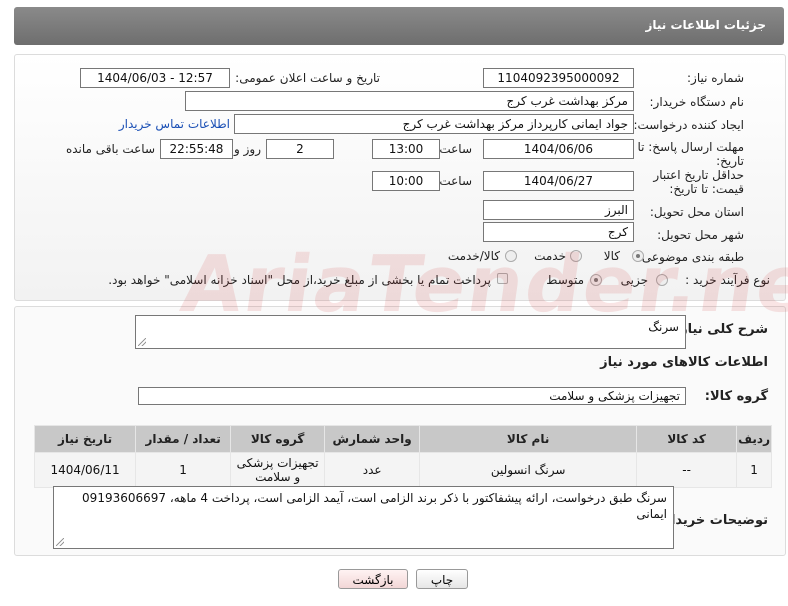  Describe the element at coordinates (688, 125) in the screenshot. I see `creator-label: ایجاد کننده درخواست:` at that location.